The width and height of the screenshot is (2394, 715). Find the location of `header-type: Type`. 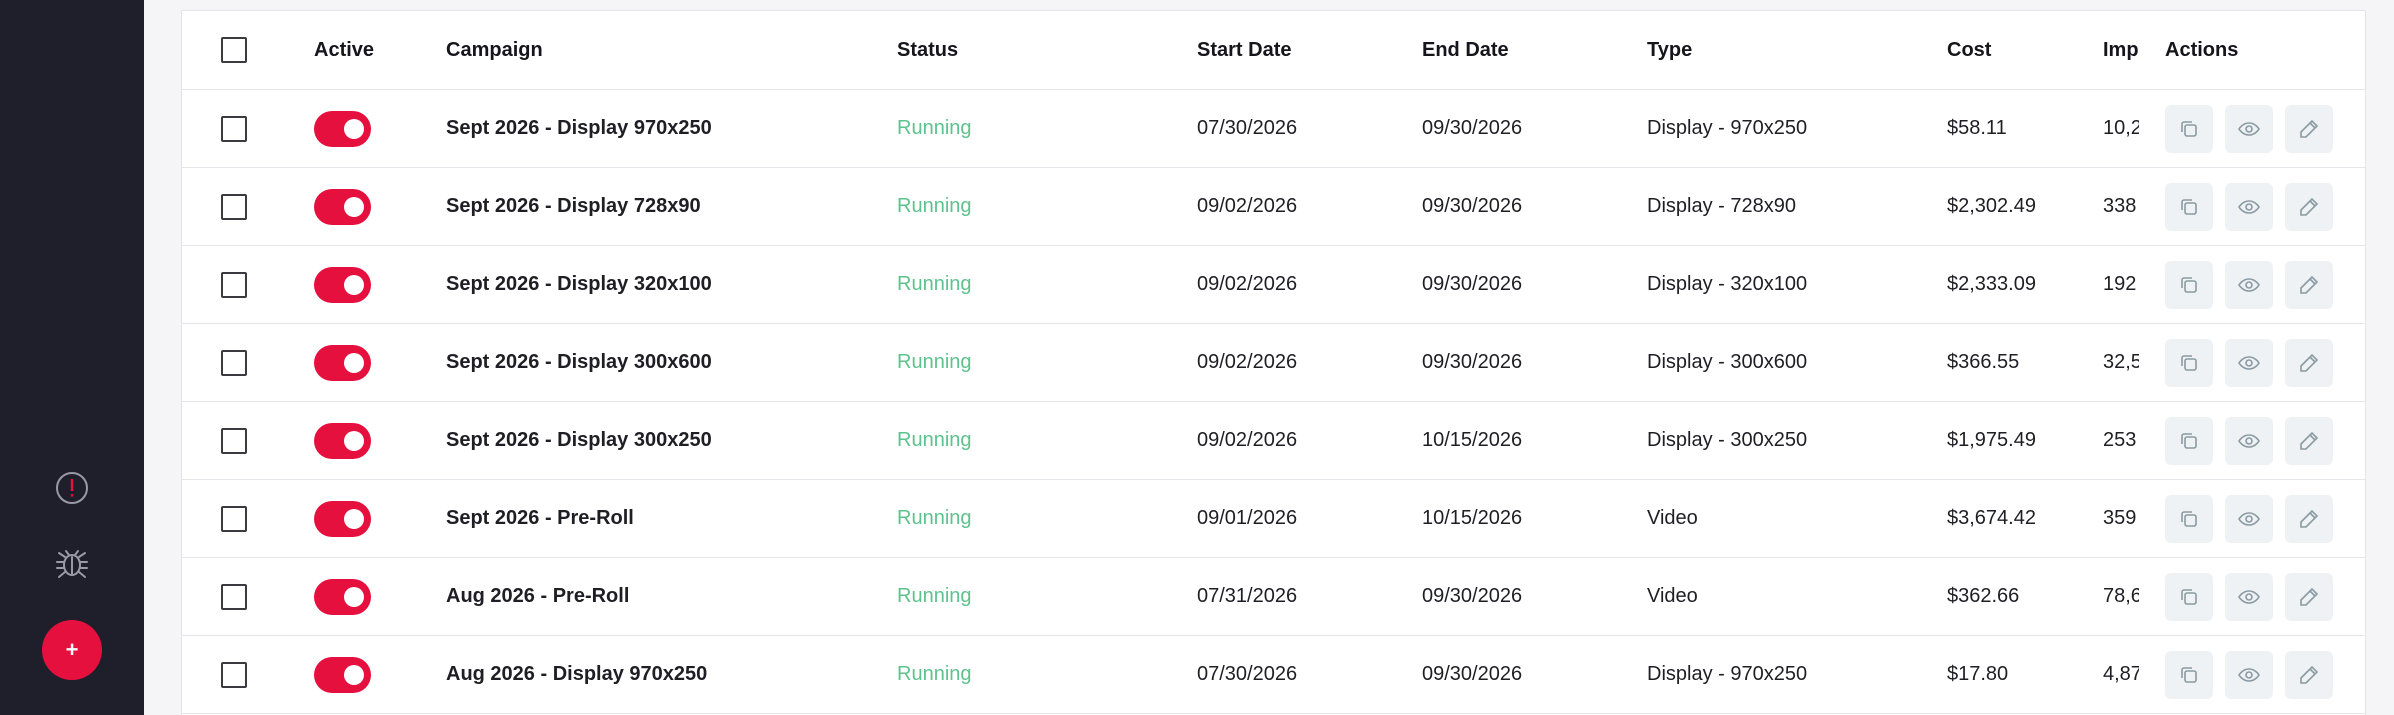

header-type: Type is located at coordinates (1792, 50).